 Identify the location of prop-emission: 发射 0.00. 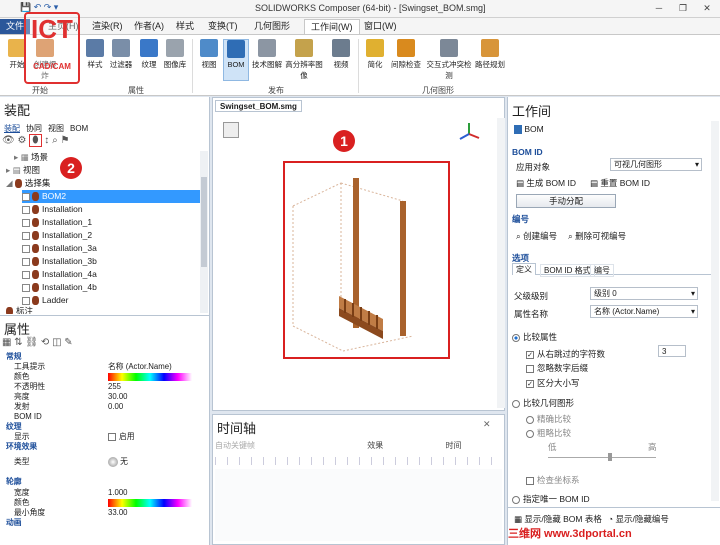
(99, 407).